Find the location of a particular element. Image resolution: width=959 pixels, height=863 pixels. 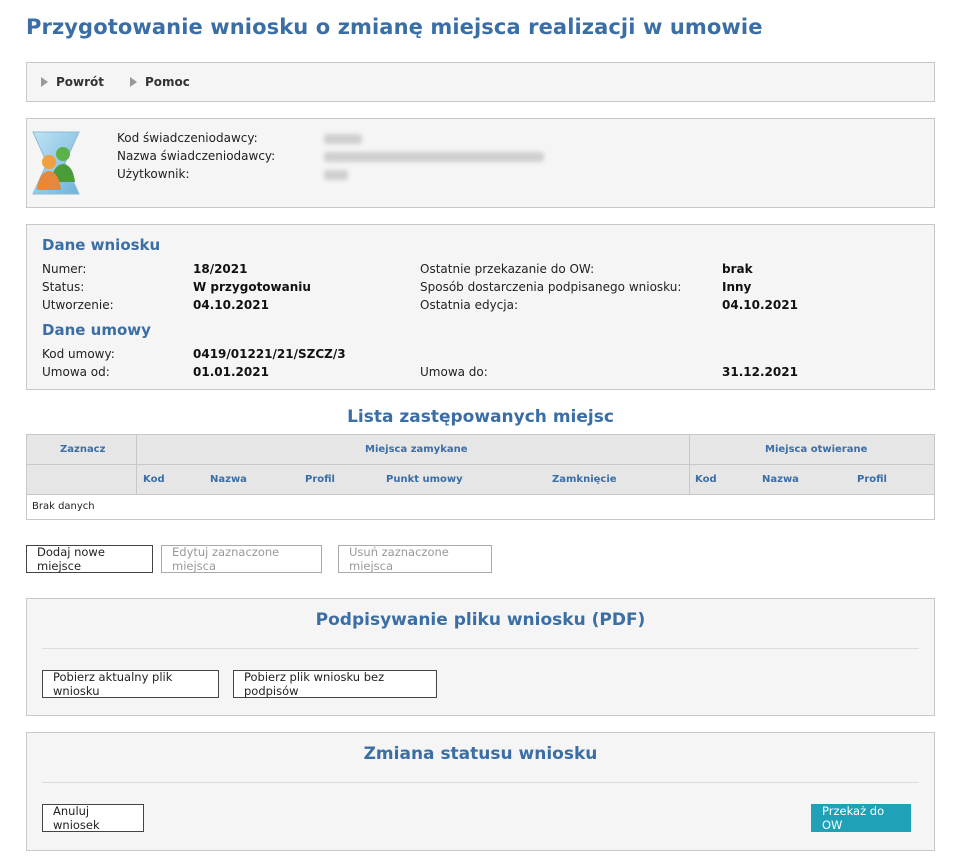

download-unsigned-button: Pobierz plik wniosku bez podpisów is located at coordinates (335, 684).